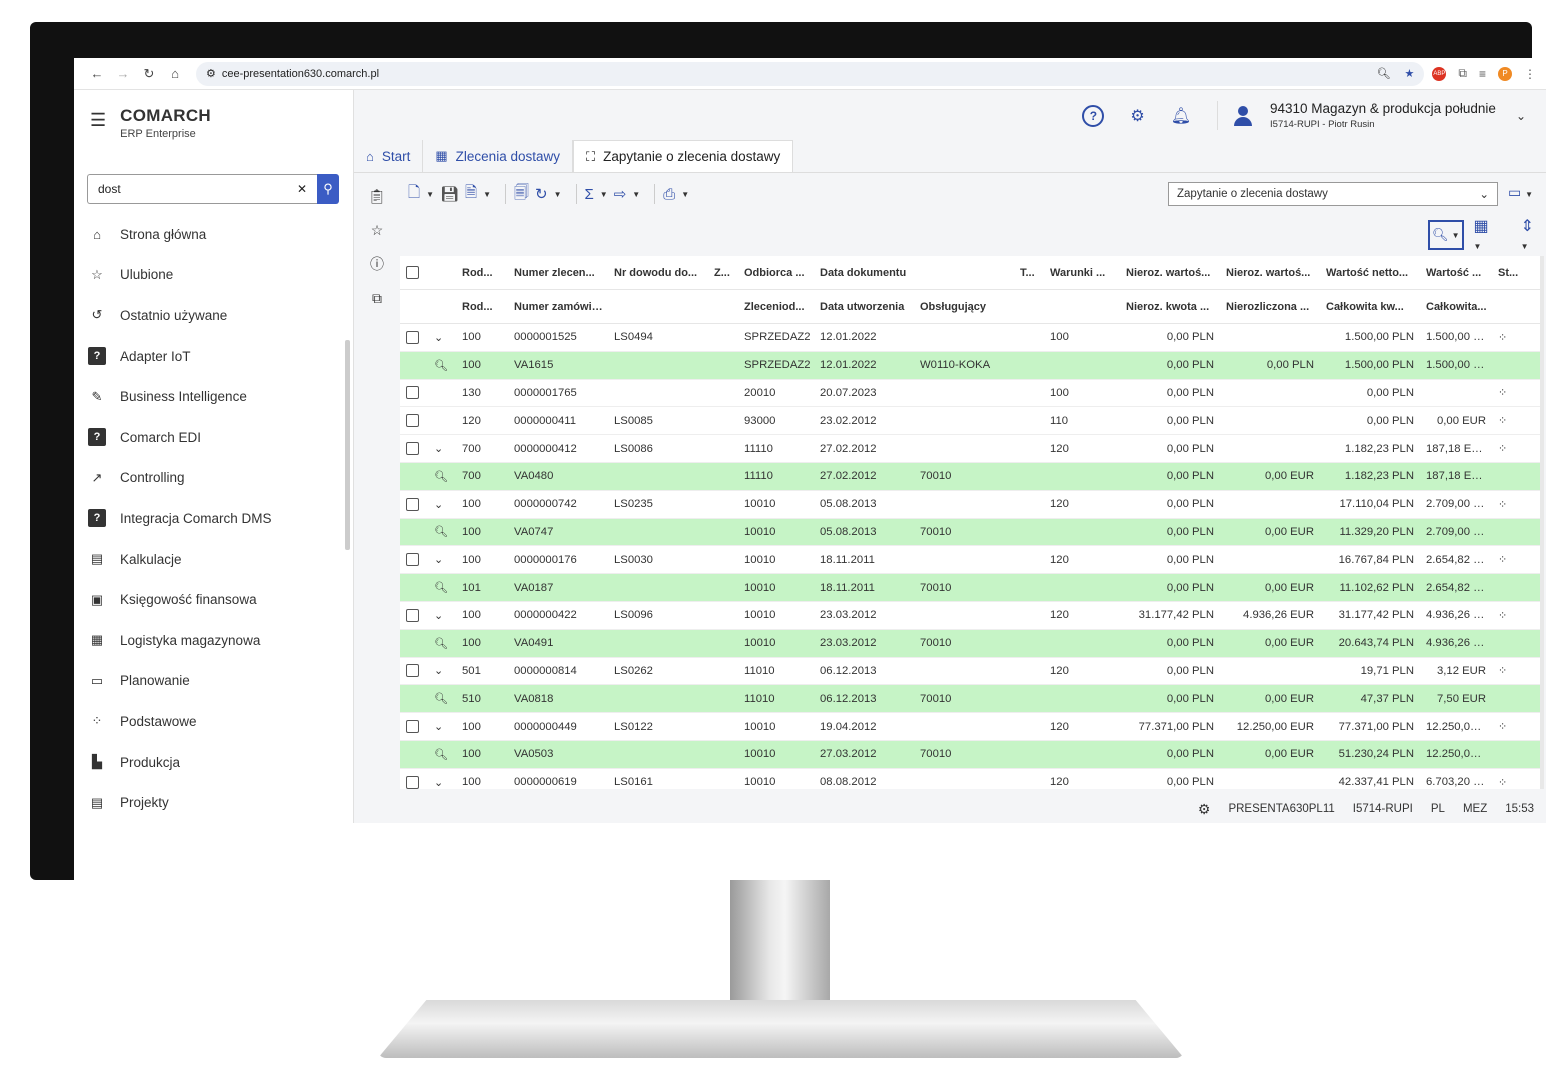 This screenshot has height=1080, width=1560. I want to click on sum-button: Σ ▼, so click(596, 194).